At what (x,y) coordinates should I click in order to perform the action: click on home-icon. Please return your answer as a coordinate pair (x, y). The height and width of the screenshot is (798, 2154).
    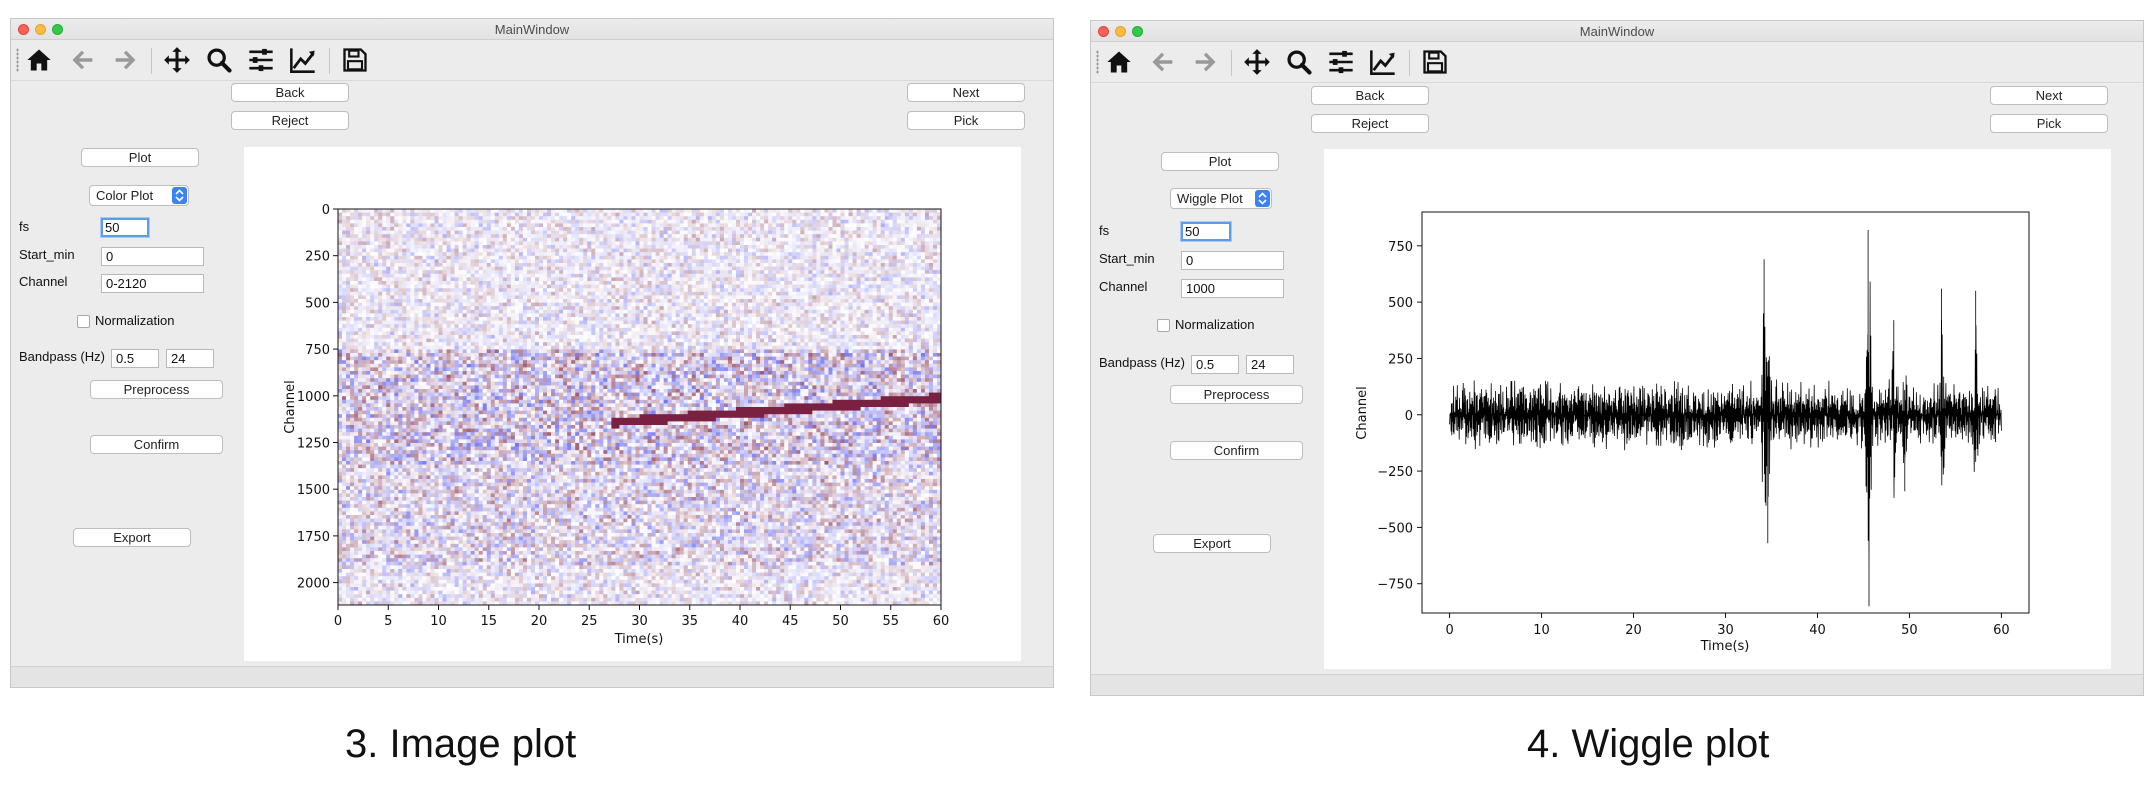
    Looking at the image, I should click on (1119, 62).